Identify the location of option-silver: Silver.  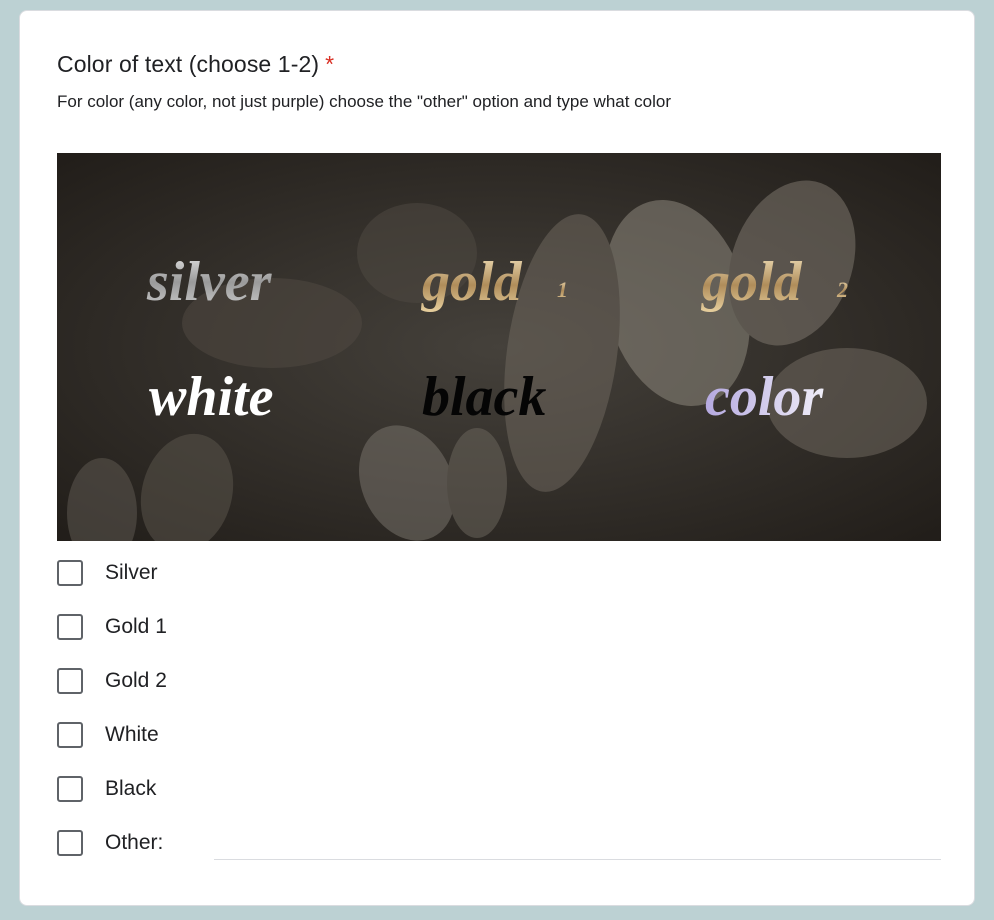
(499, 586).